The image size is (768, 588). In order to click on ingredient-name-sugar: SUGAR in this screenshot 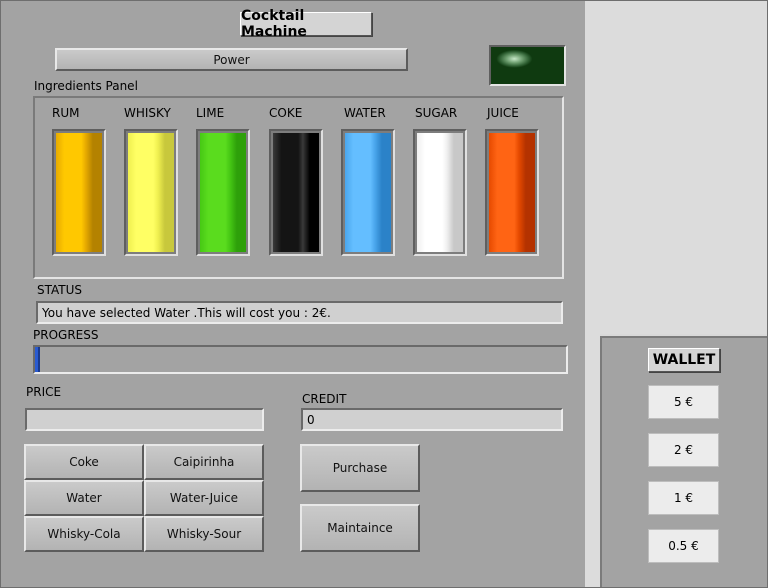, I will do `click(436, 113)`.